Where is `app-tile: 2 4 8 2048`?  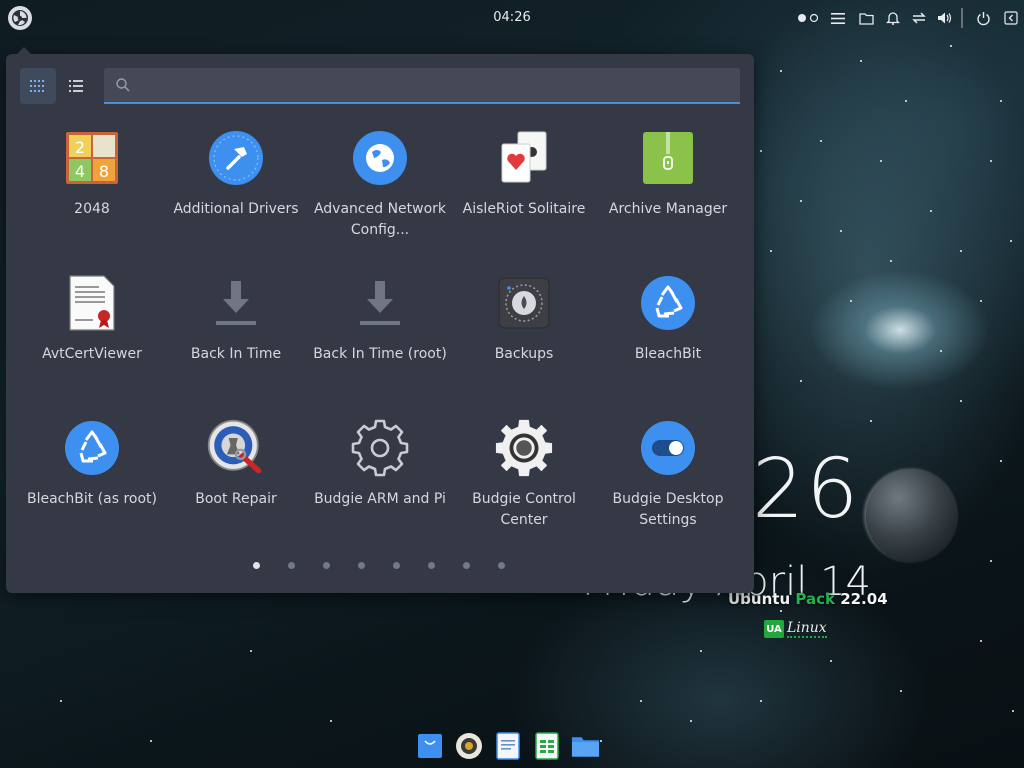 app-tile: 2 4 8 2048 is located at coordinates (92, 194).